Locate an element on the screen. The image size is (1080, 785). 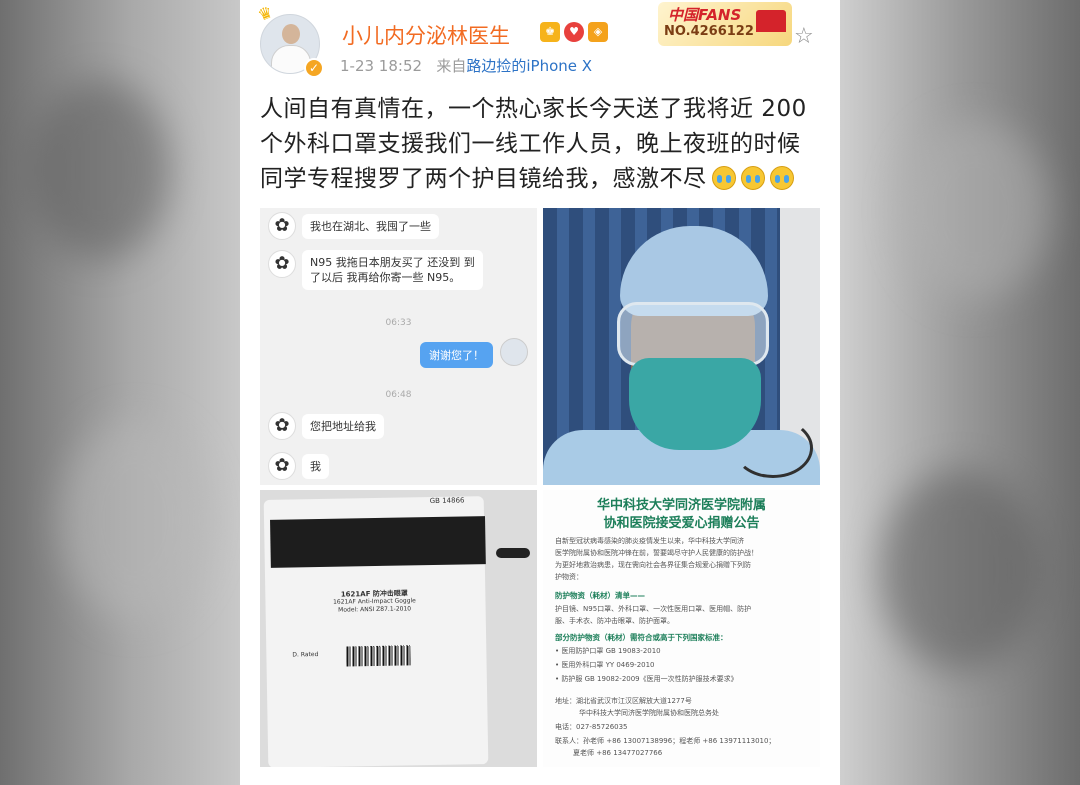
user-badges: ♚ ♥ ◈ is located at coordinates (574, 32).